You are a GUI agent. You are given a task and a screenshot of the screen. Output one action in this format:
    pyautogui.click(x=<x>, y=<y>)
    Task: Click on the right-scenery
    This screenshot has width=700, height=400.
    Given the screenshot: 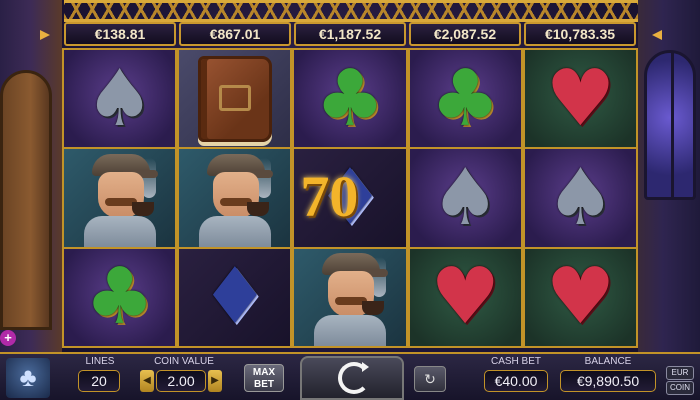 What is the action you would take?
    pyautogui.click(x=669, y=176)
    